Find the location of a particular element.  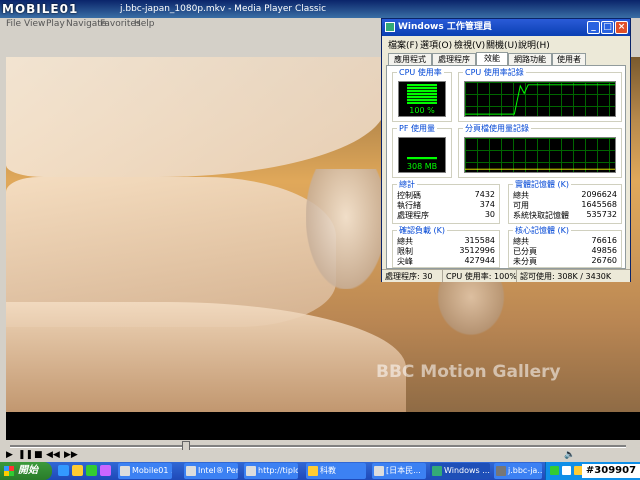

row-value: 76616 is located at coordinates (604, 240).